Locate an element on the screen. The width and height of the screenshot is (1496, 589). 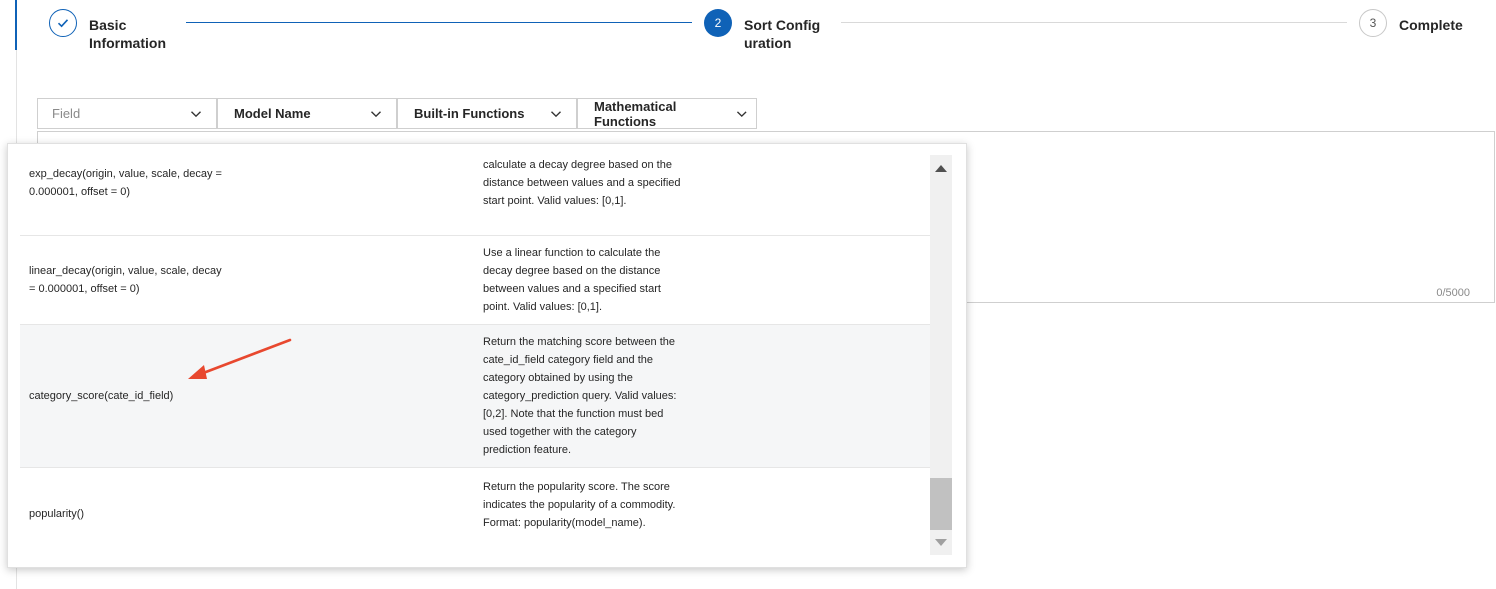
model-name-select-label: Model Name is located at coordinates (272, 113).